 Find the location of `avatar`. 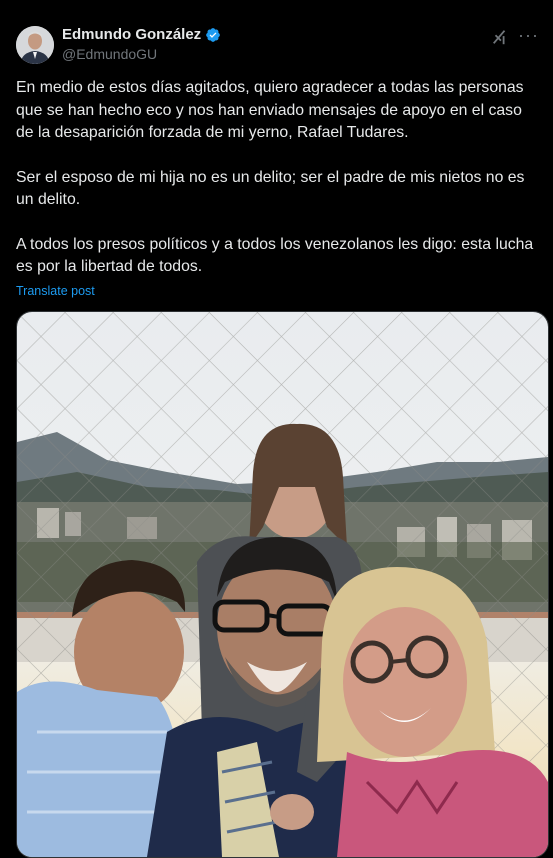

avatar is located at coordinates (35, 45).